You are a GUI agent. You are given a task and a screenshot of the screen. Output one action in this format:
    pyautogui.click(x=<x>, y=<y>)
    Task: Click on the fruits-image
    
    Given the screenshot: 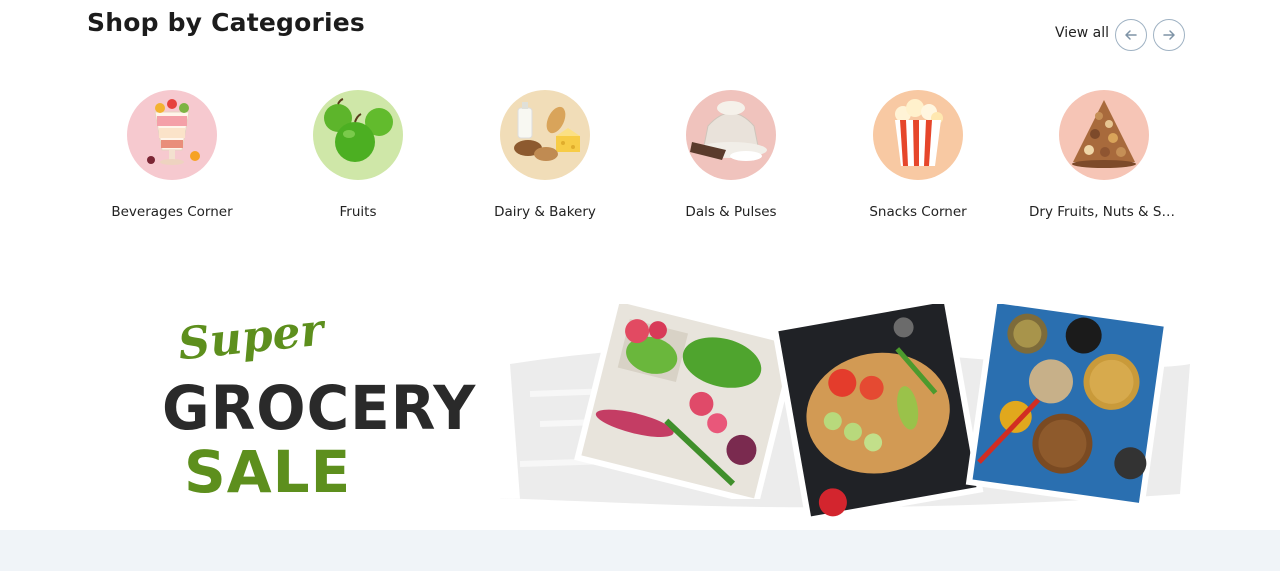 What is the action you would take?
    pyautogui.click(x=358, y=135)
    